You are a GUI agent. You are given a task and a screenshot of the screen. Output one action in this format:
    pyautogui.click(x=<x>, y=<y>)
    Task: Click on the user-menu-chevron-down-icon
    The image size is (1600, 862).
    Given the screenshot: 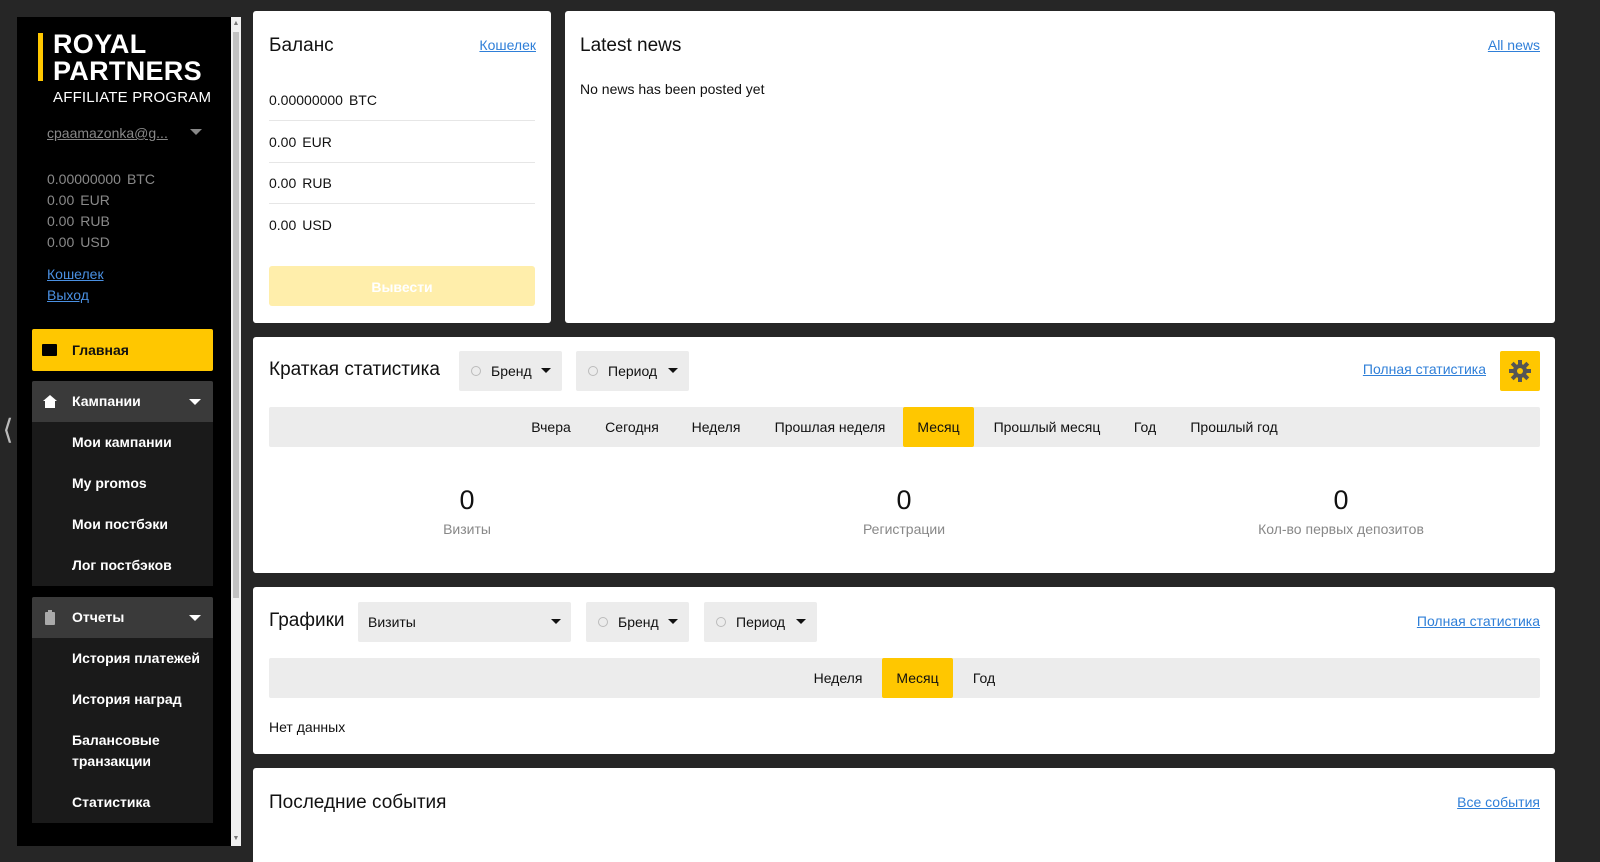 What is the action you would take?
    pyautogui.click(x=196, y=132)
    